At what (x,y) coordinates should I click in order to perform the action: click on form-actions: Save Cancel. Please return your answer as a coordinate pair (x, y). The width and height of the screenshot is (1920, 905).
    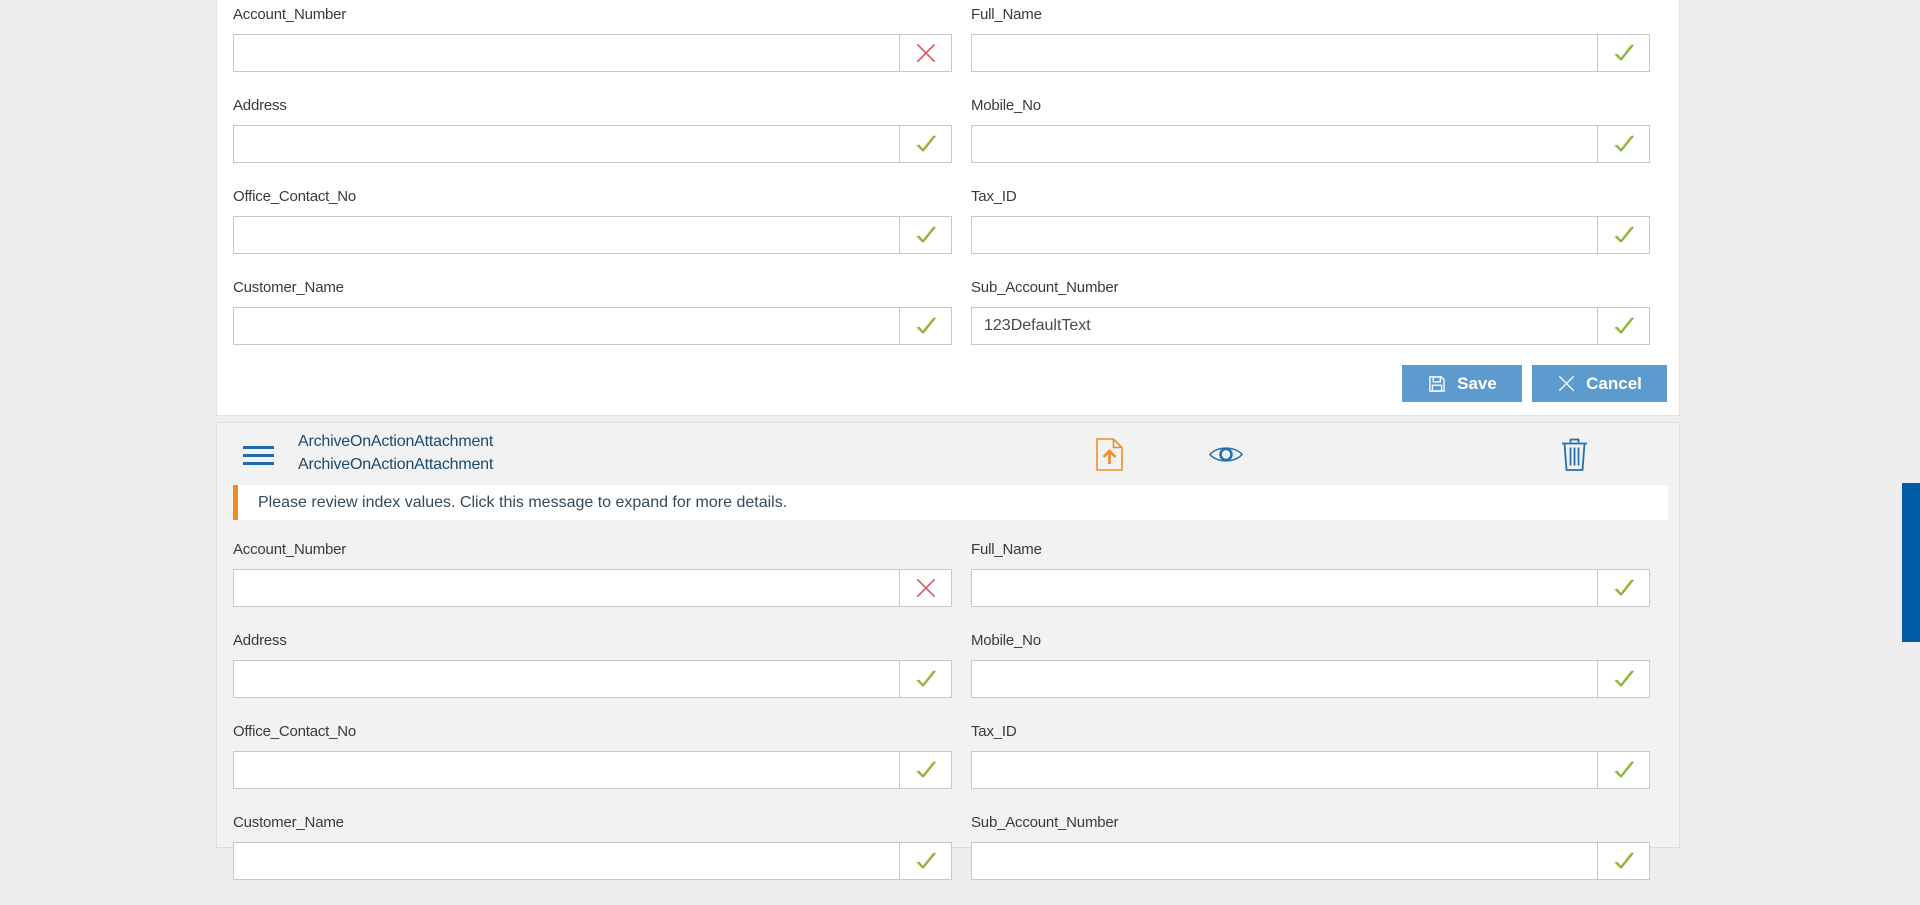
    Looking at the image, I should click on (1534, 383).